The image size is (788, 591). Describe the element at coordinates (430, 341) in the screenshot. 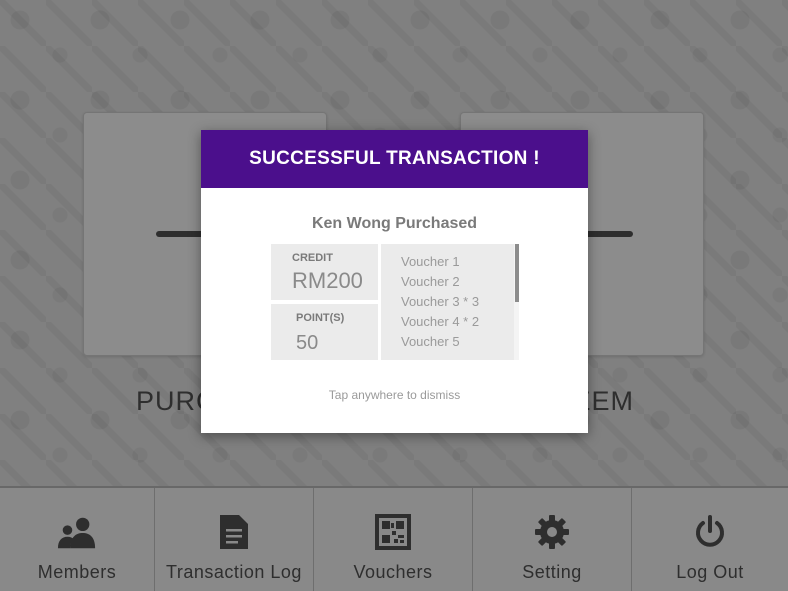

I see `voucher-item: Voucher 5` at that location.